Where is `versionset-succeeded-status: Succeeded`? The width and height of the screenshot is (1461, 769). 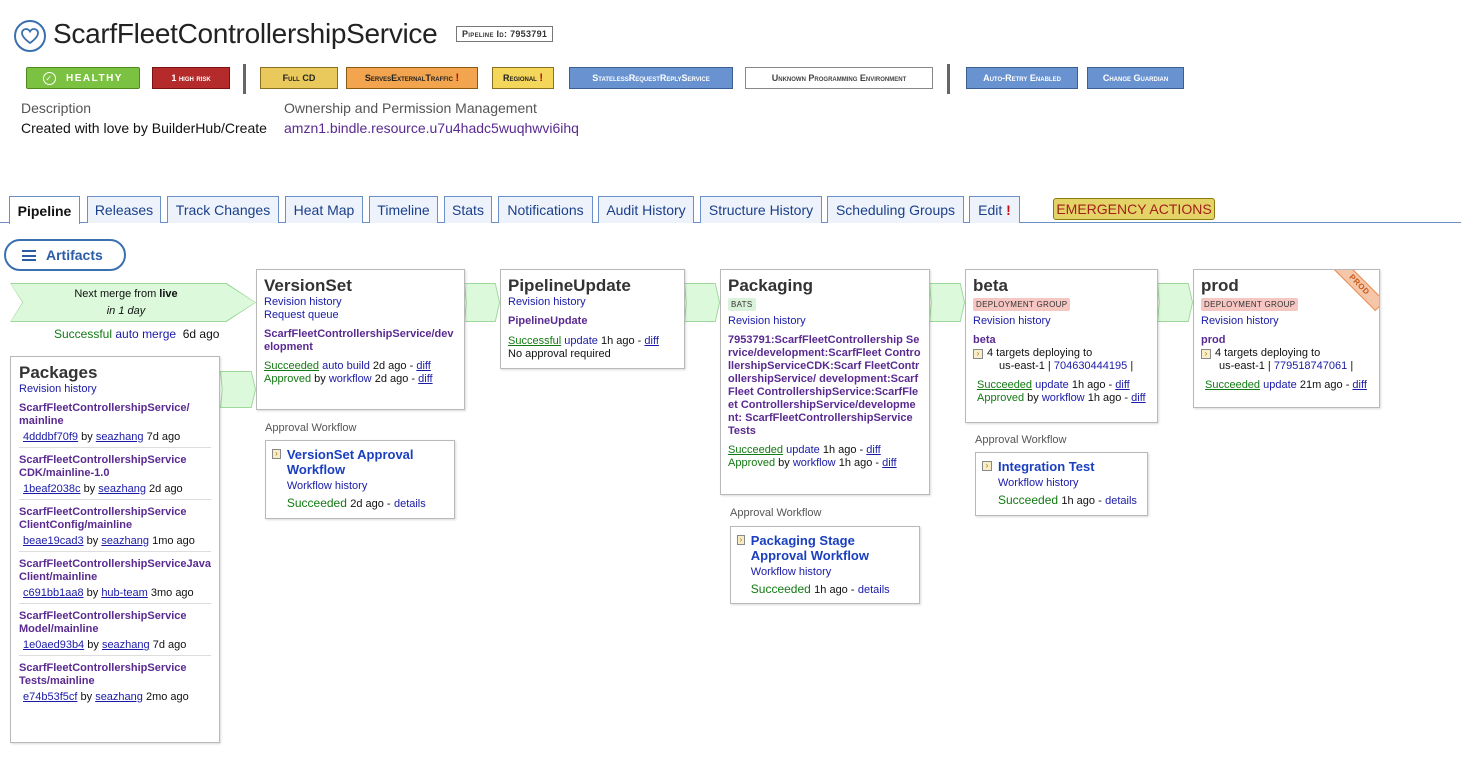
versionset-succeeded-status: Succeeded is located at coordinates (291, 366).